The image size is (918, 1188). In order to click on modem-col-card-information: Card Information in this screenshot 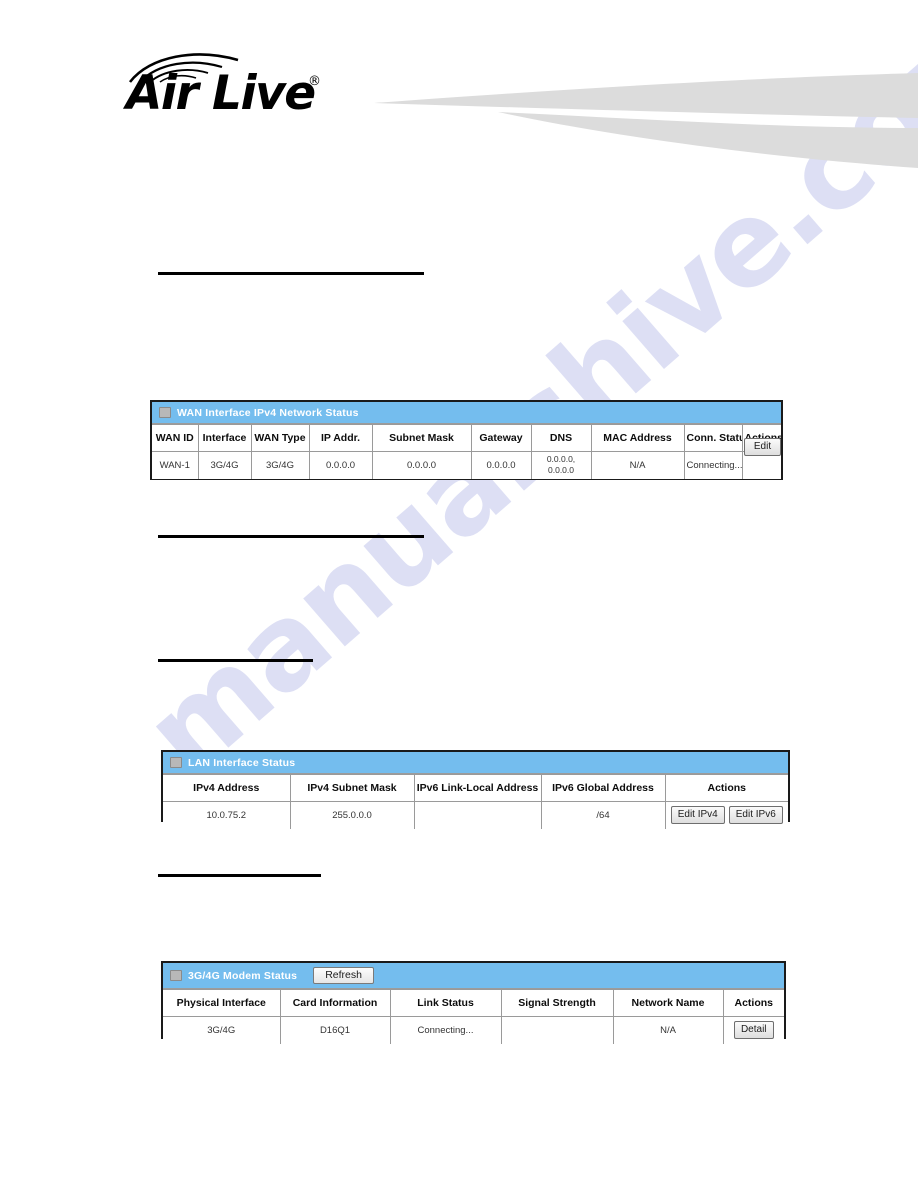, I will do `click(335, 1003)`.